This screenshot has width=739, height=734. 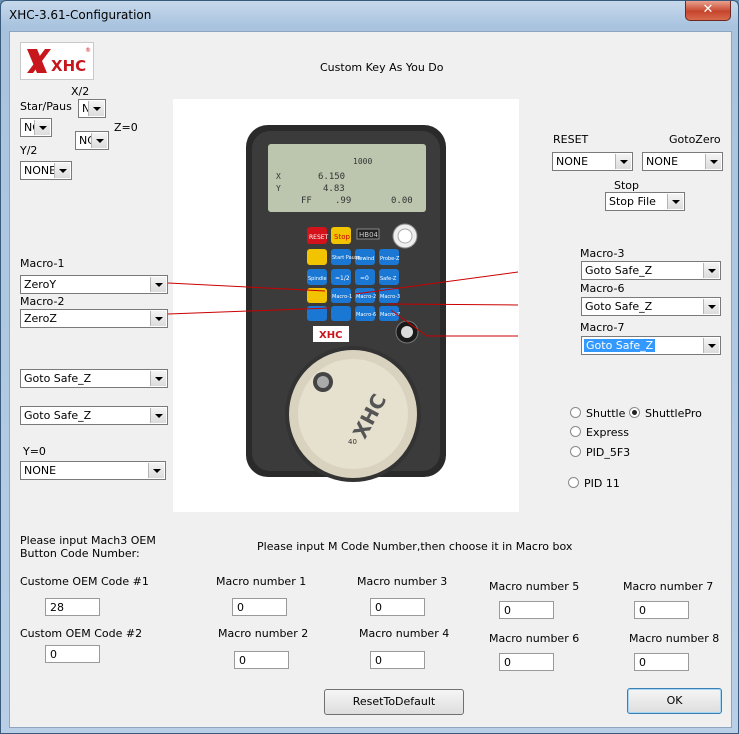 What do you see at coordinates (404, 633) in the screenshot?
I see `macro-number-4-label: Macro number 4` at bounding box center [404, 633].